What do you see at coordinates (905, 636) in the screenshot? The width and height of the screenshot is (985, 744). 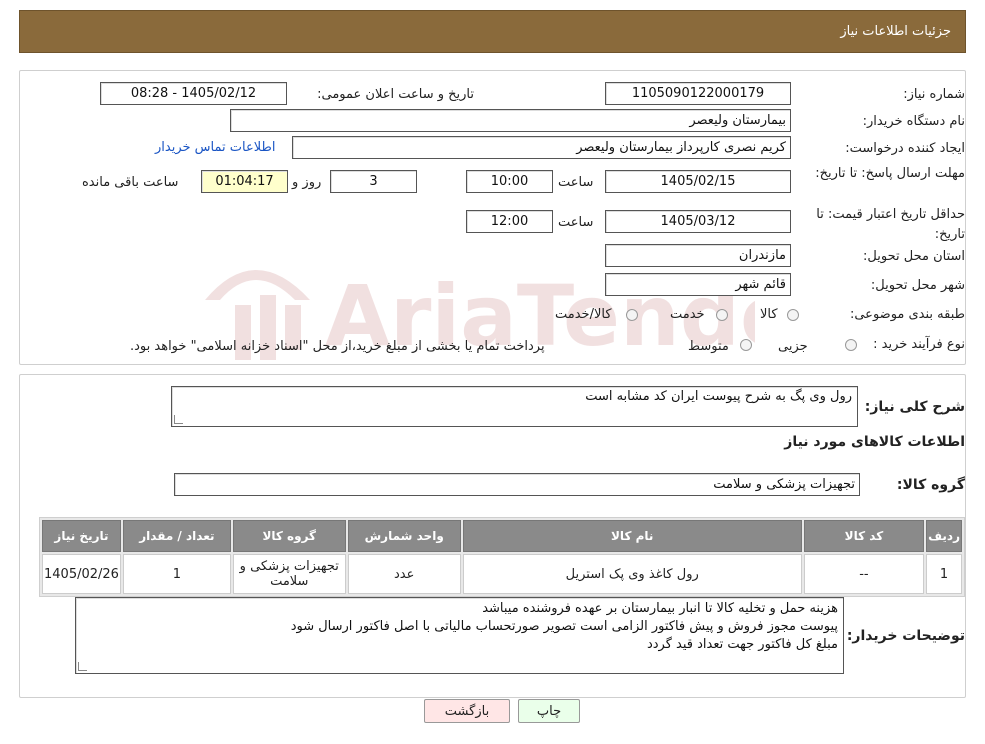 I see `notes-label: توضیحات خریدار:` at bounding box center [905, 636].